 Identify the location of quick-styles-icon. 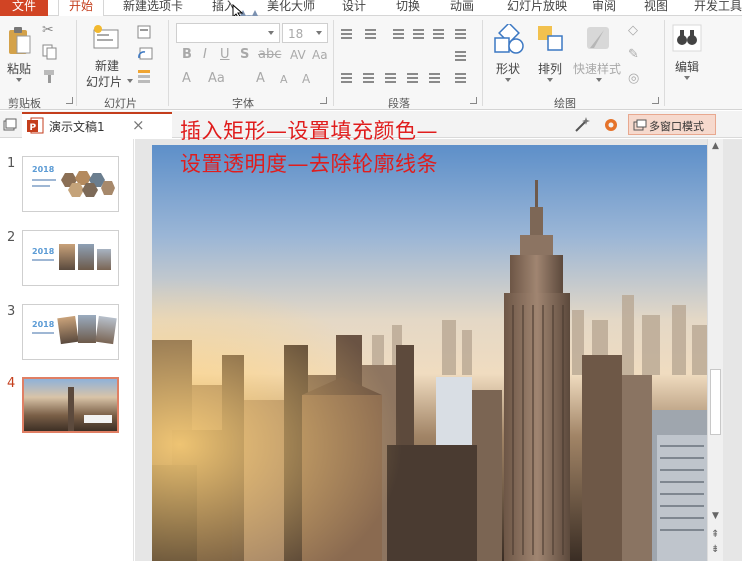
(599, 40).